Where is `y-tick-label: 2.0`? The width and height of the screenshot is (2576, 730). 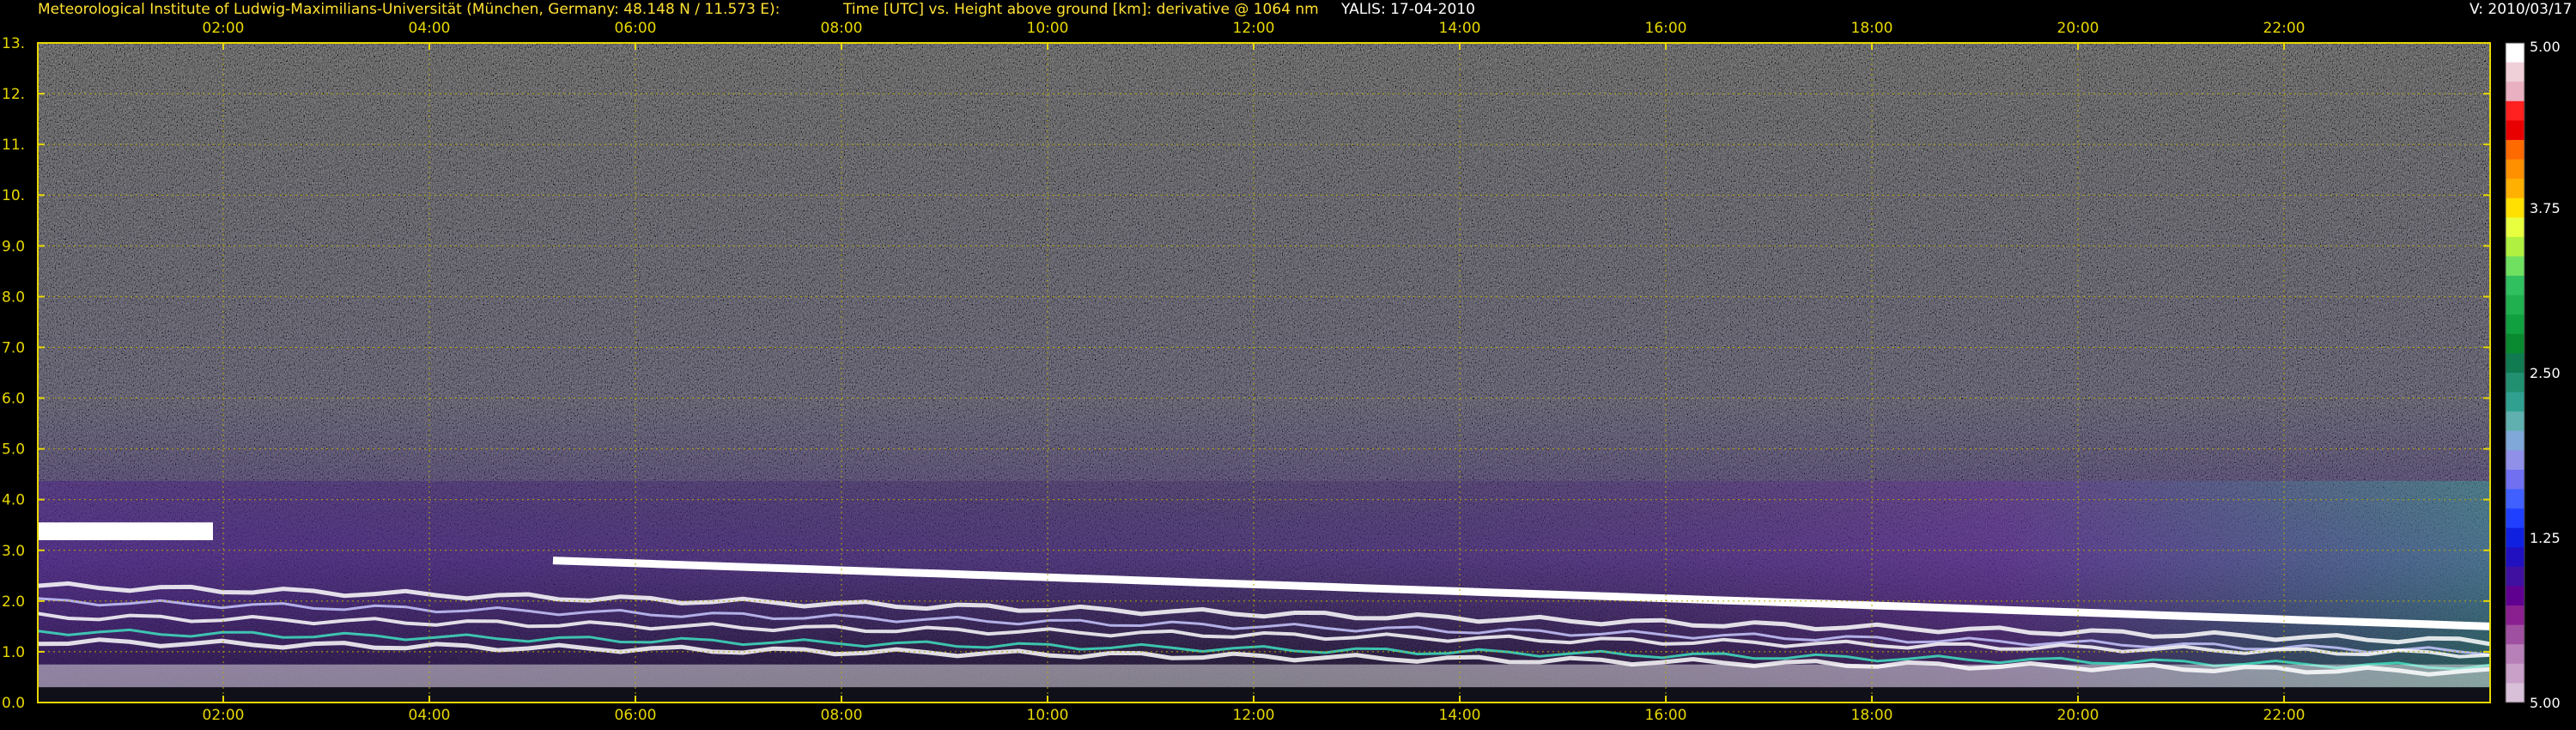
y-tick-label: 2.0 is located at coordinates (13, 602).